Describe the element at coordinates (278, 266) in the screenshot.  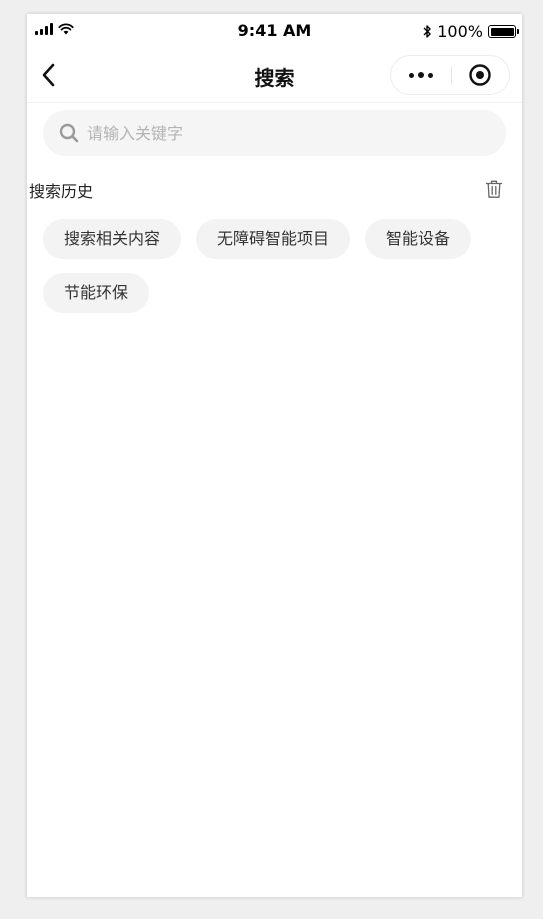
I see `history-tags: 搜索相关内容 无障碍智能项目 智能设备 节能环保` at that location.